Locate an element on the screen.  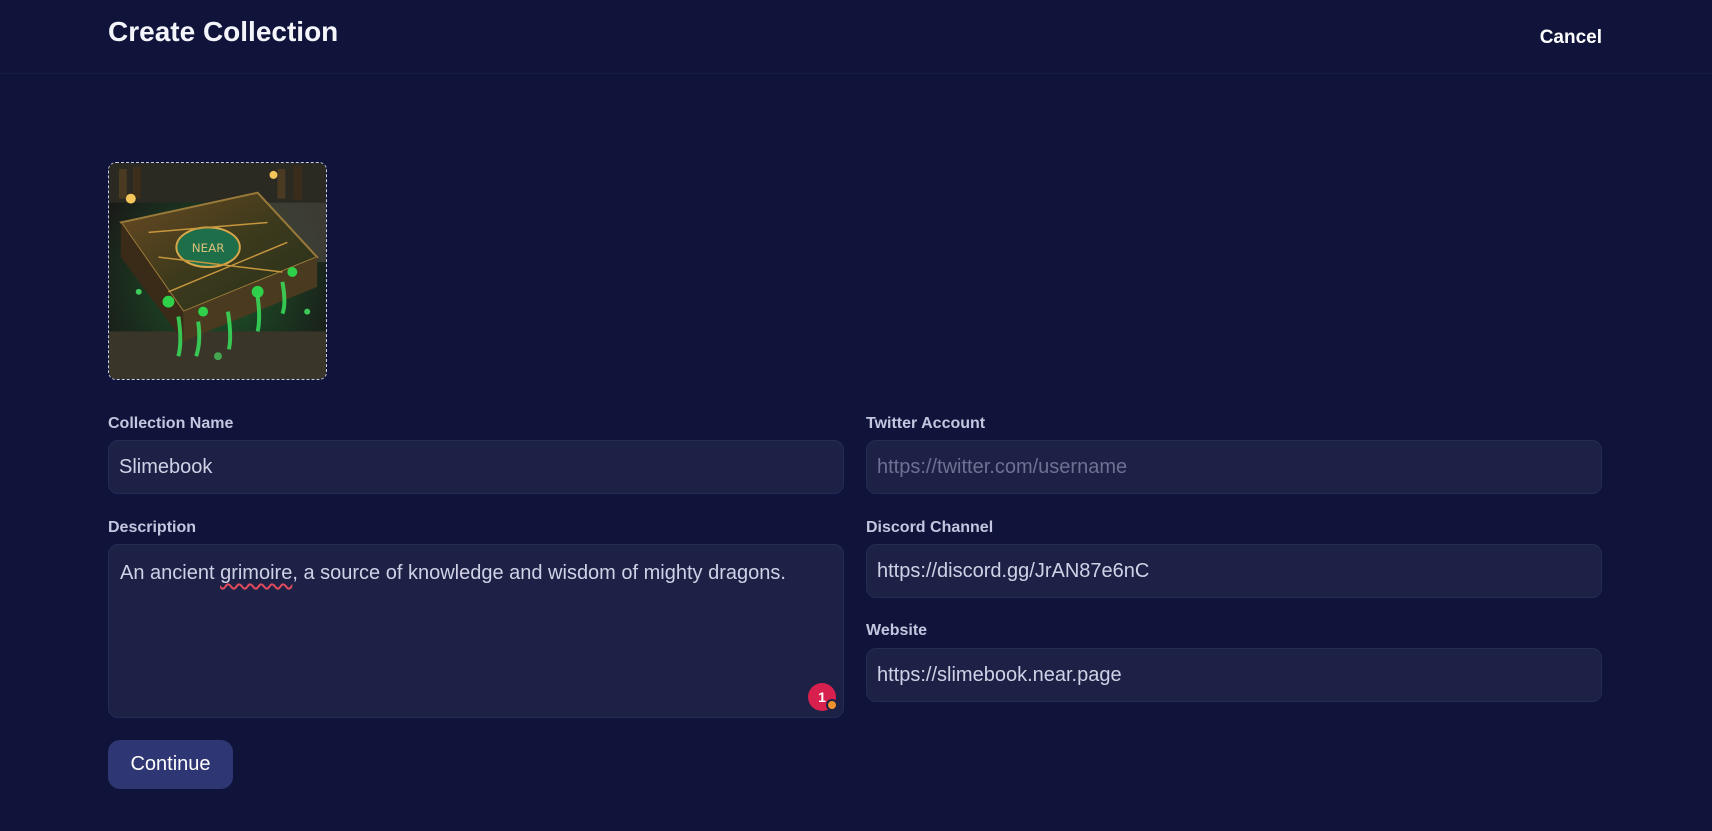
twitter-input is located at coordinates (1234, 467).